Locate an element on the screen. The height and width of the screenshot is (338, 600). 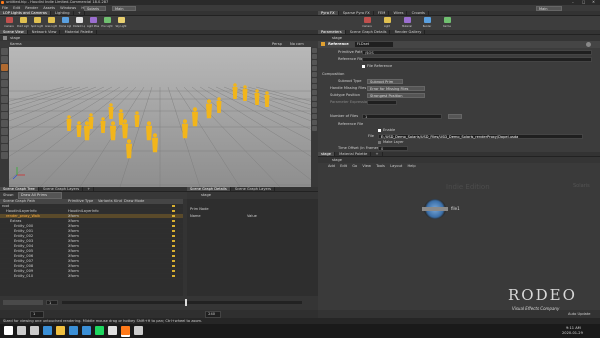
shelf-tab-lop-lights: LOP Lights and Cameras is located at coordinates (25, 13).